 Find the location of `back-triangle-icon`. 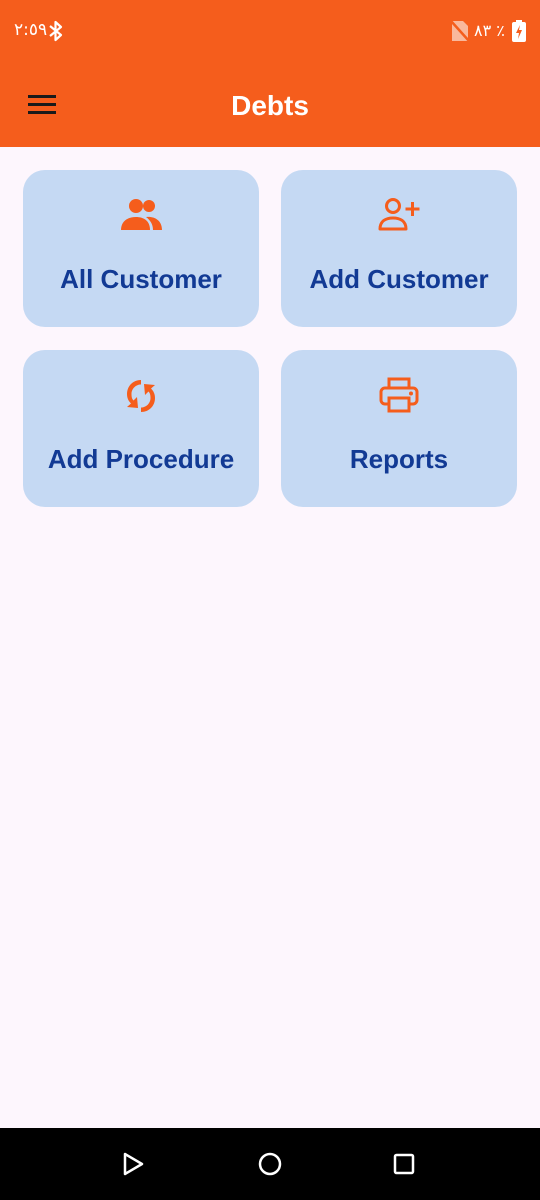

back-triangle-icon is located at coordinates (133, 1164).